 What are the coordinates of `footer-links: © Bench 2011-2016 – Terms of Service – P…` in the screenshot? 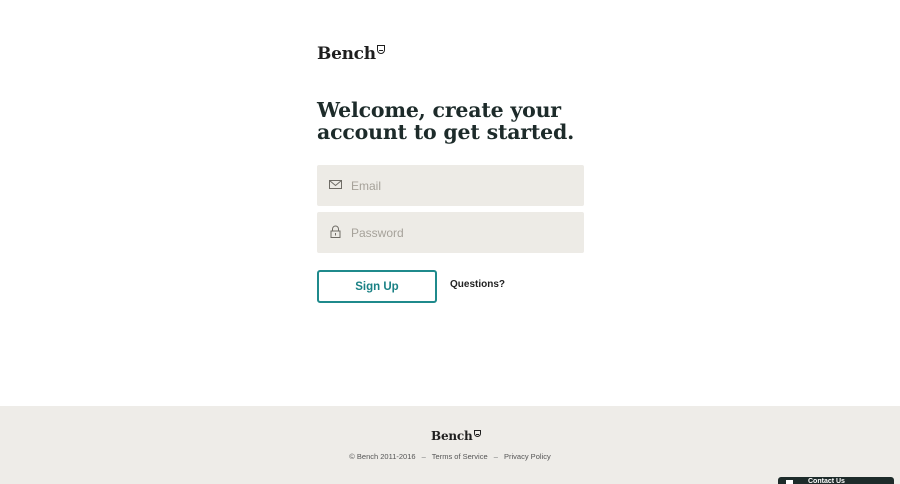 It's located at (450, 456).